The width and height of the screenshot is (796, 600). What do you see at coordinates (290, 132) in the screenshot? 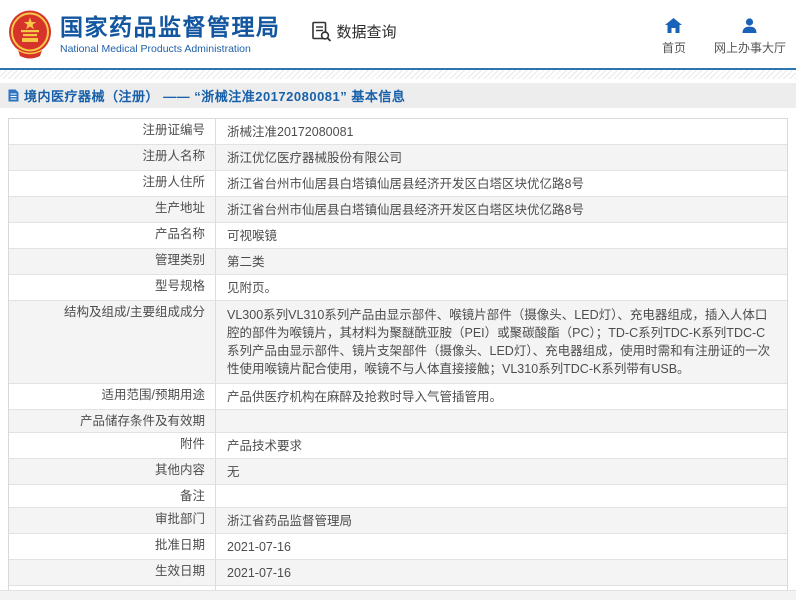
I see `field-value: 浙械注准20172080081` at bounding box center [290, 132].